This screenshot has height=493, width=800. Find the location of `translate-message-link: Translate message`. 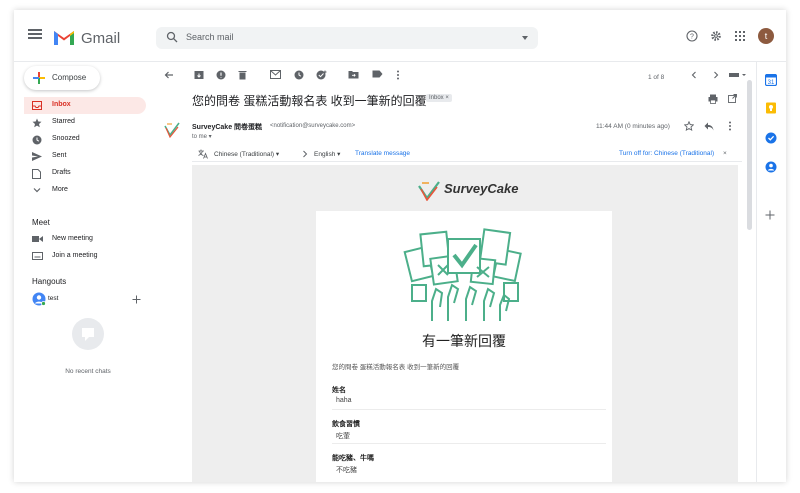

translate-message-link: Translate message is located at coordinates (382, 153).